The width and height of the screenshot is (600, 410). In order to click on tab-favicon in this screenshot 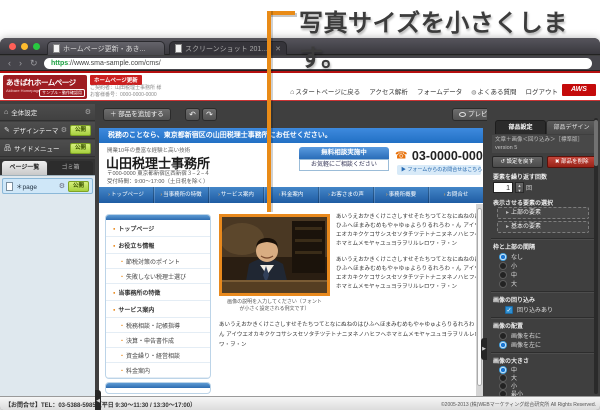, I will do `click(56, 48)`.